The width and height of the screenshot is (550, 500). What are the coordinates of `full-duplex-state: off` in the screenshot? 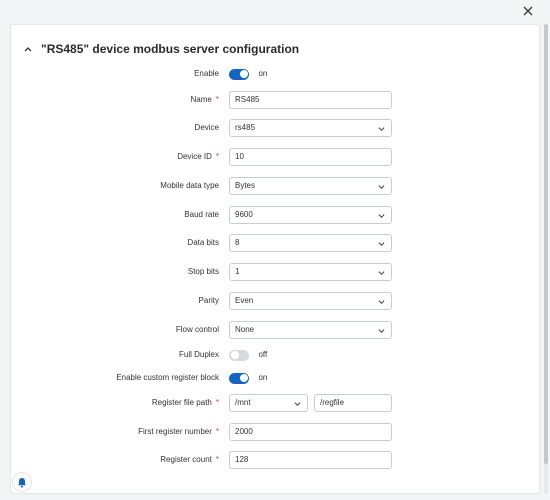 It's located at (263, 354).